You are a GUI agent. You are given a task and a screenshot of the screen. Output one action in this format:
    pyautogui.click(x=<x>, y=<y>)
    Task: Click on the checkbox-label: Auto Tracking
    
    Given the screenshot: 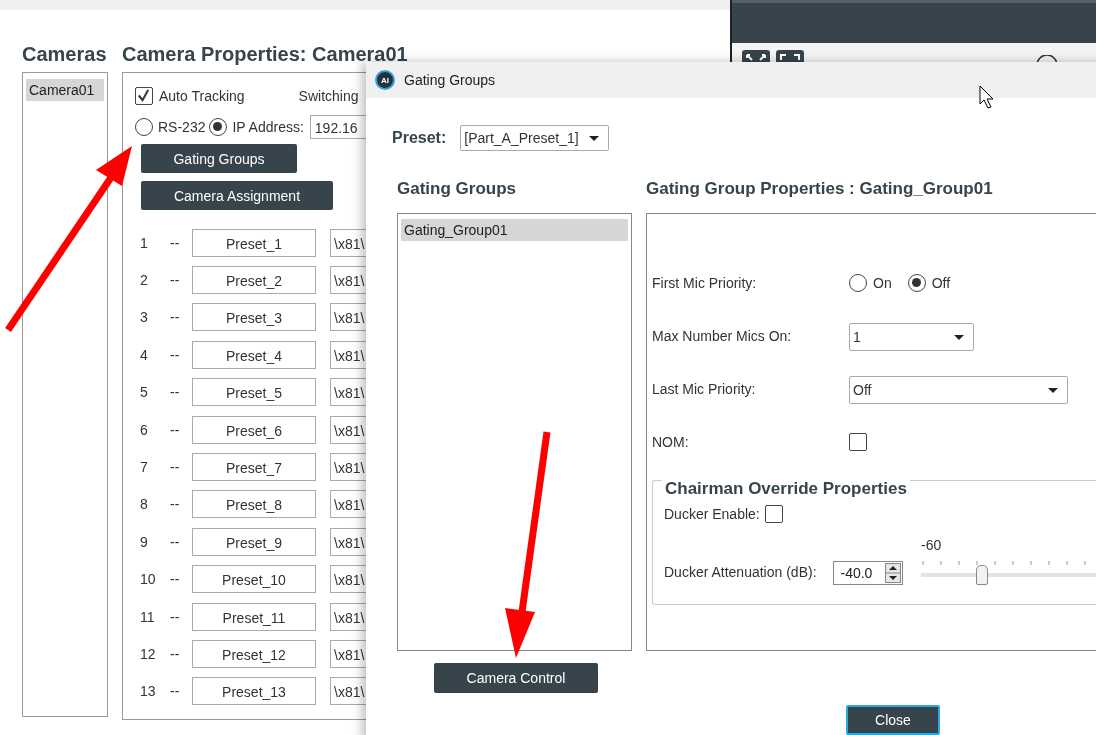 What is the action you would take?
    pyautogui.click(x=202, y=96)
    